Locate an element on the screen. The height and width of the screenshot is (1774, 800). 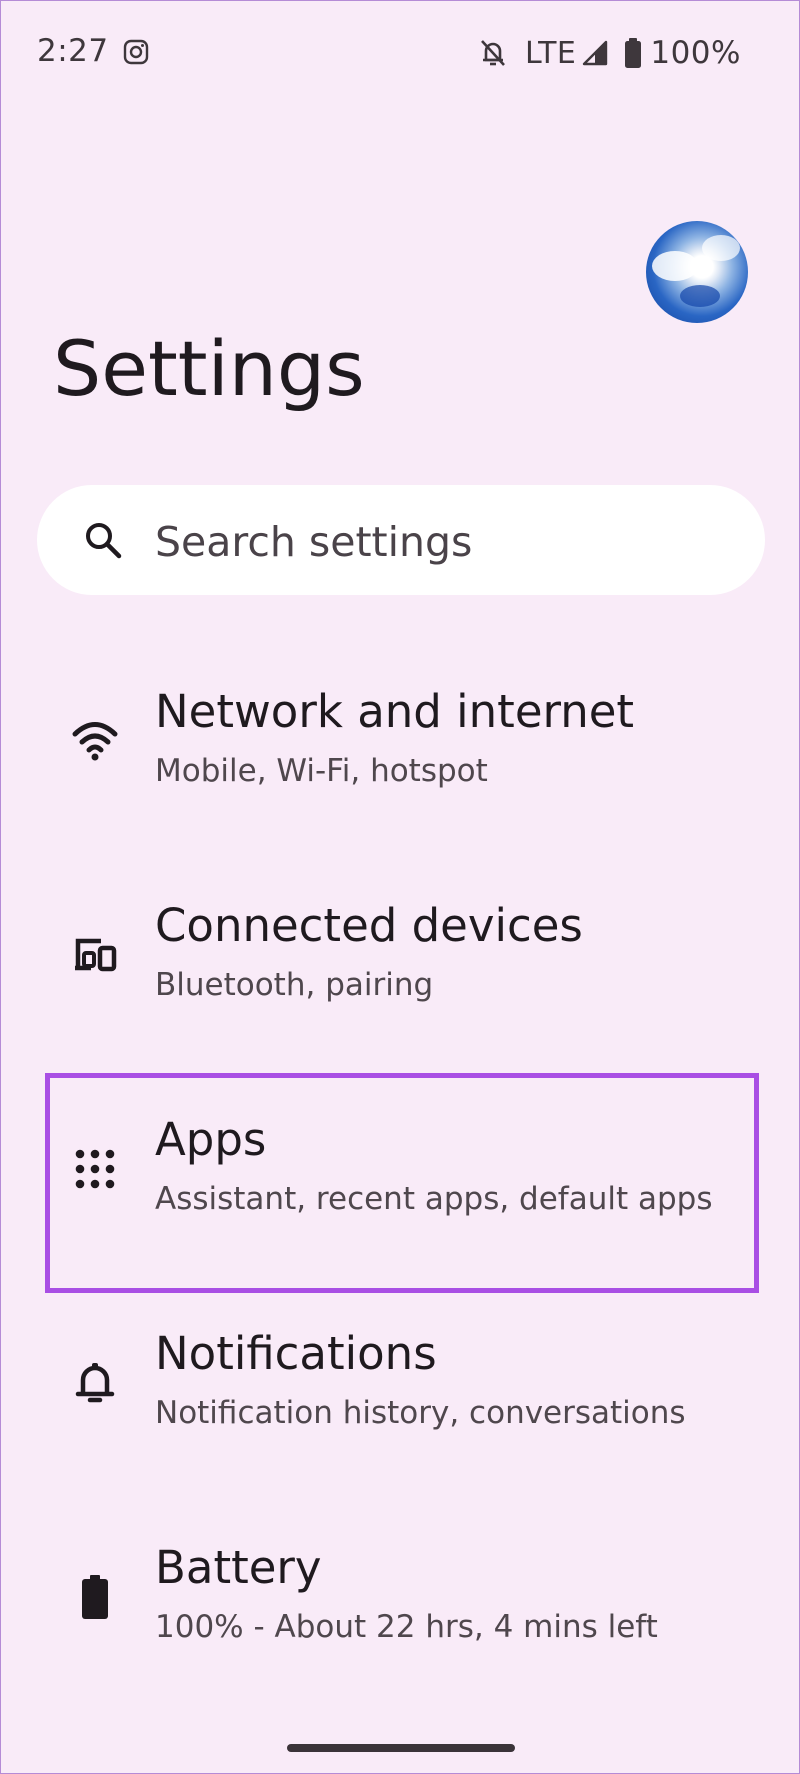
item-subtitle: Mobile, Wi-Fi, hotspot is located at coordinates (321, 771).